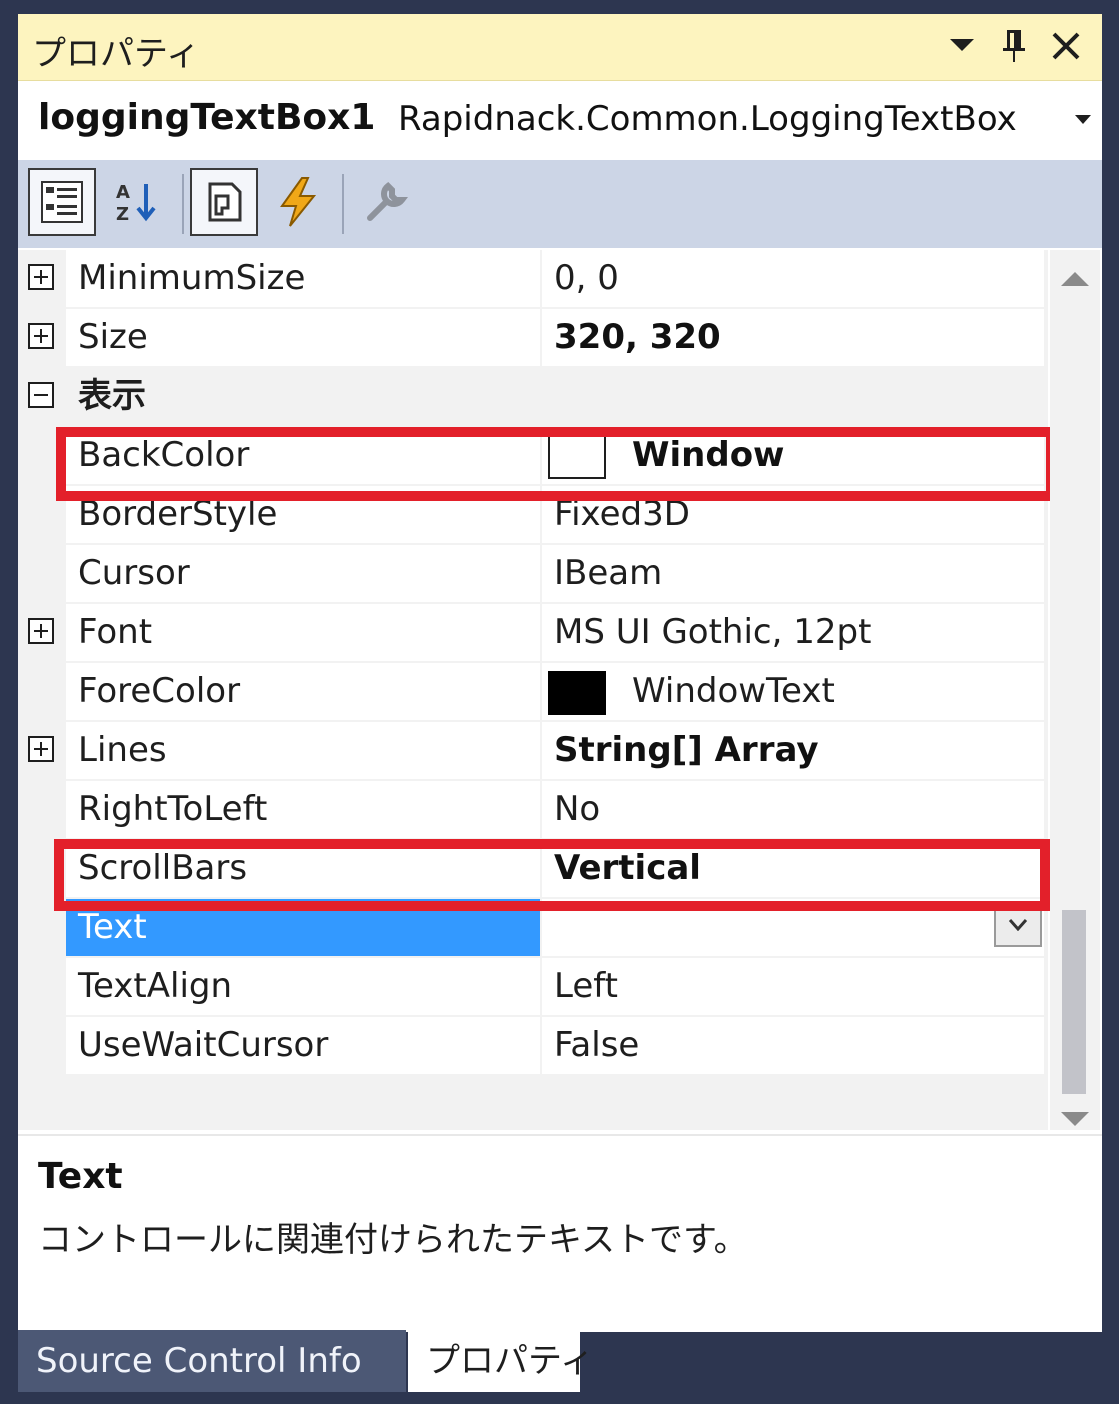  What do you see at coordinates (41, 395) in the screenshot?
I see `collapse-icon` at bounding box center [41, 395].